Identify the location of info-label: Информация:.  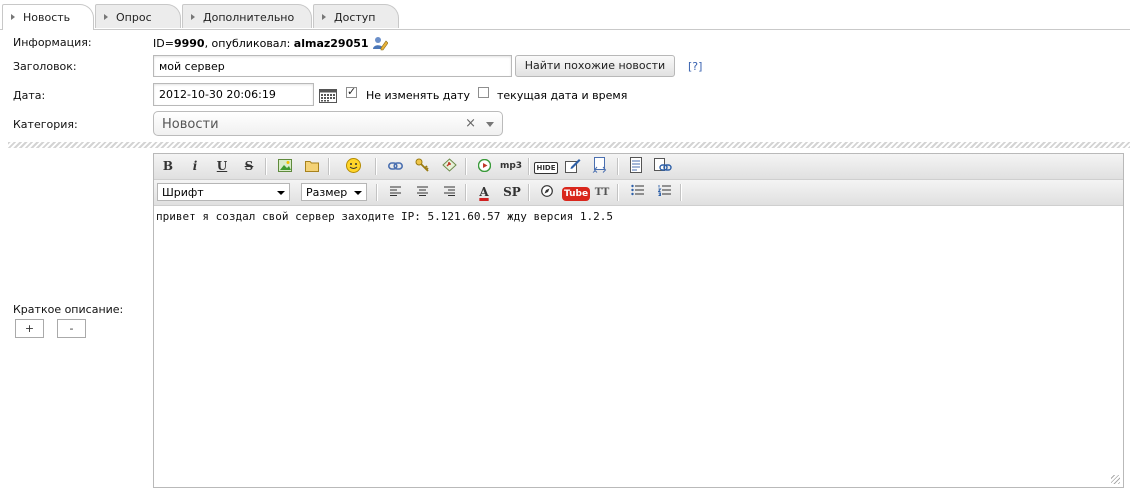
(52, 42).